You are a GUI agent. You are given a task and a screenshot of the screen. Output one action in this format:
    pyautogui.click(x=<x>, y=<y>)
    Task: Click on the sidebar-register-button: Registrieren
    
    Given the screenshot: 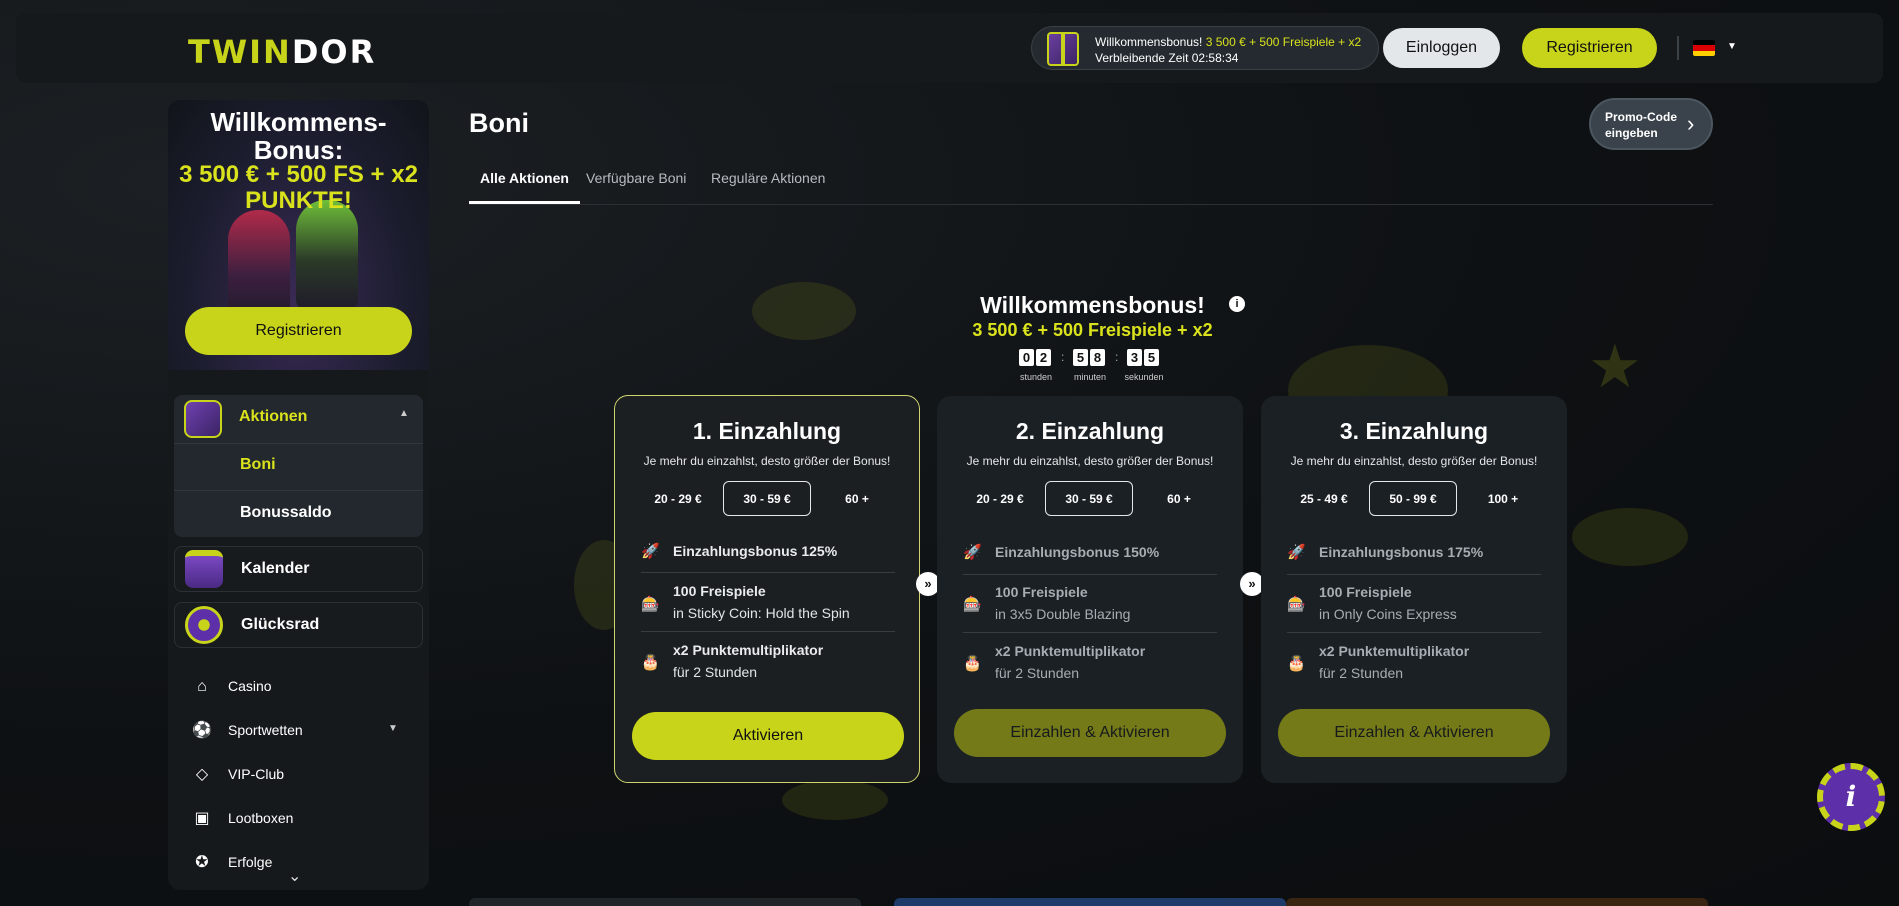 What is the action you would take?
    pyautogui.click(x=298, y=331)
    